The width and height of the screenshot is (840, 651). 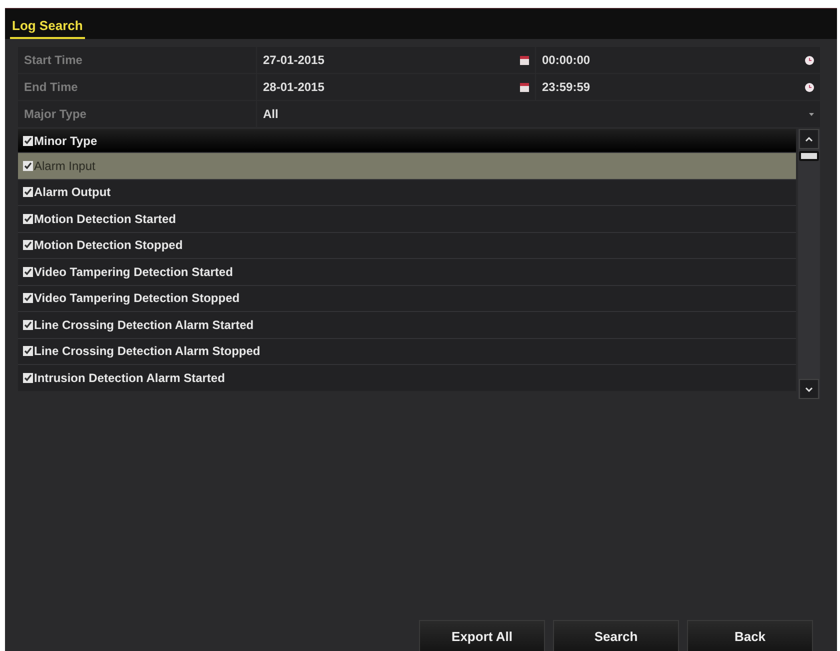 I want to click on item-label: Video Tampering Detection Stopped, so click(x=137, y=298).